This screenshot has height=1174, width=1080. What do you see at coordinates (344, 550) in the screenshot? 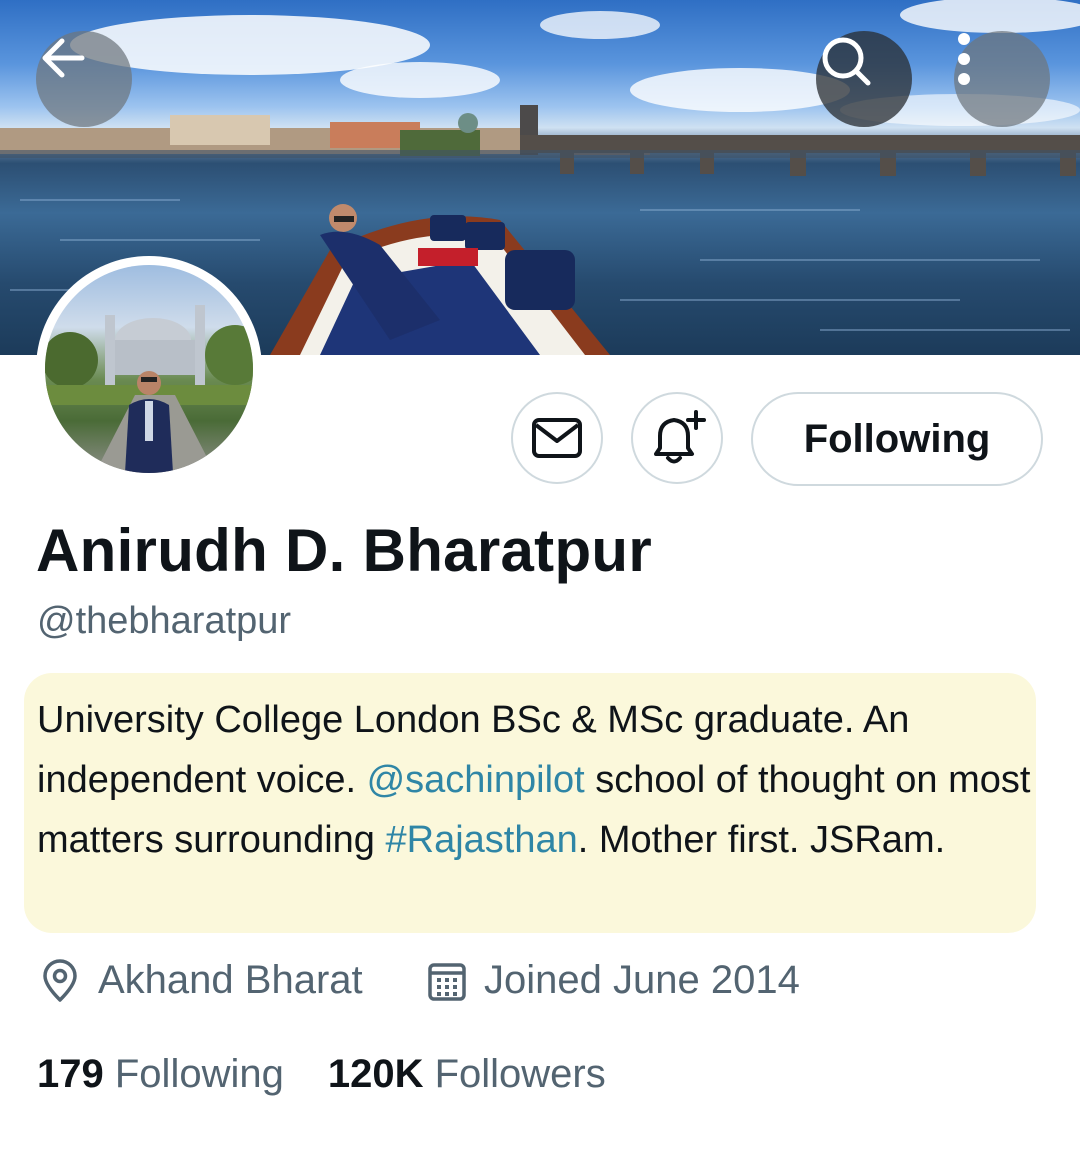
I see `profile-name: Anirudh D. Bharatpur` at bounding box center [344, 550].